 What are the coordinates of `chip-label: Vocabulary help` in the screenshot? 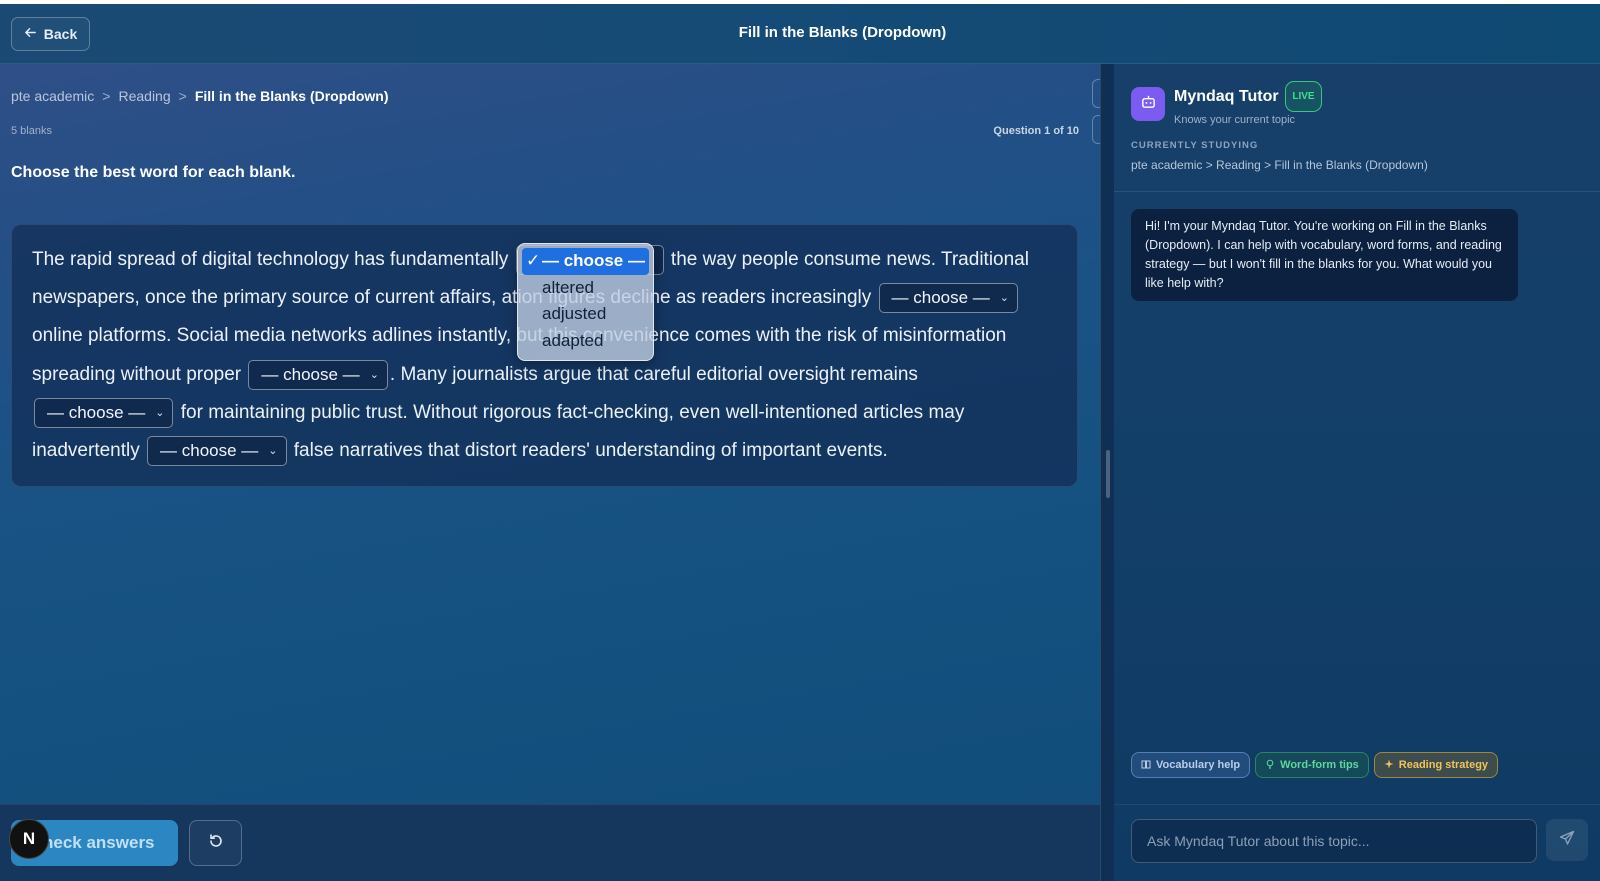 It's located at (1198, 765).